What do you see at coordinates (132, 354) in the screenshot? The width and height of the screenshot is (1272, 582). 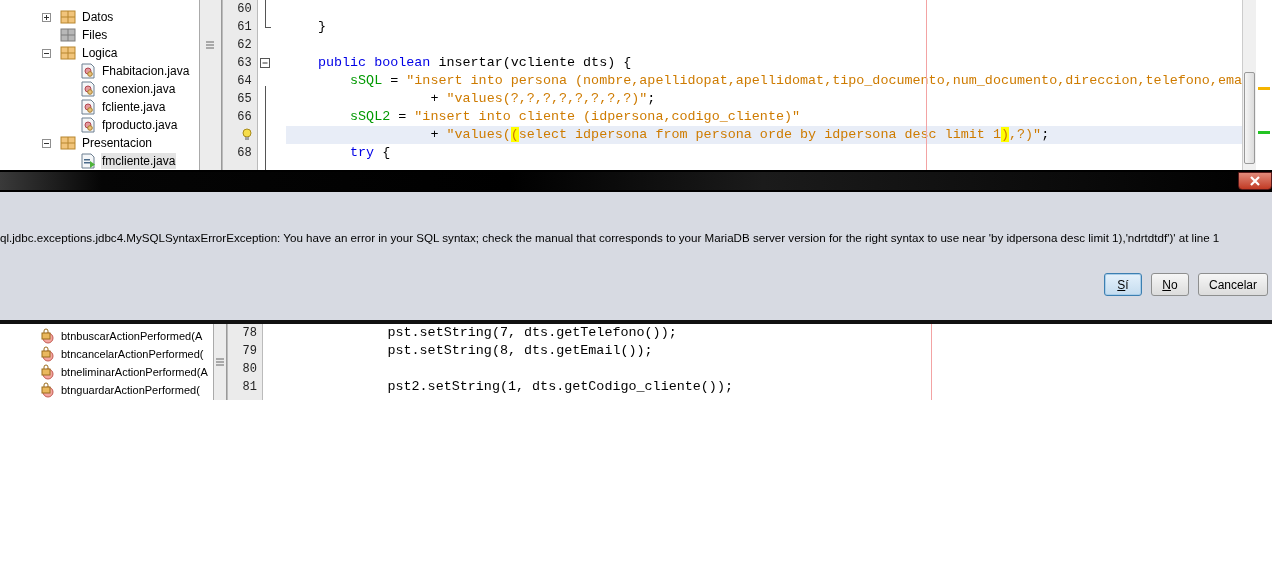 I see `navigator-item: btncancelarActionPerformed(` at bounding box center [132, 354].